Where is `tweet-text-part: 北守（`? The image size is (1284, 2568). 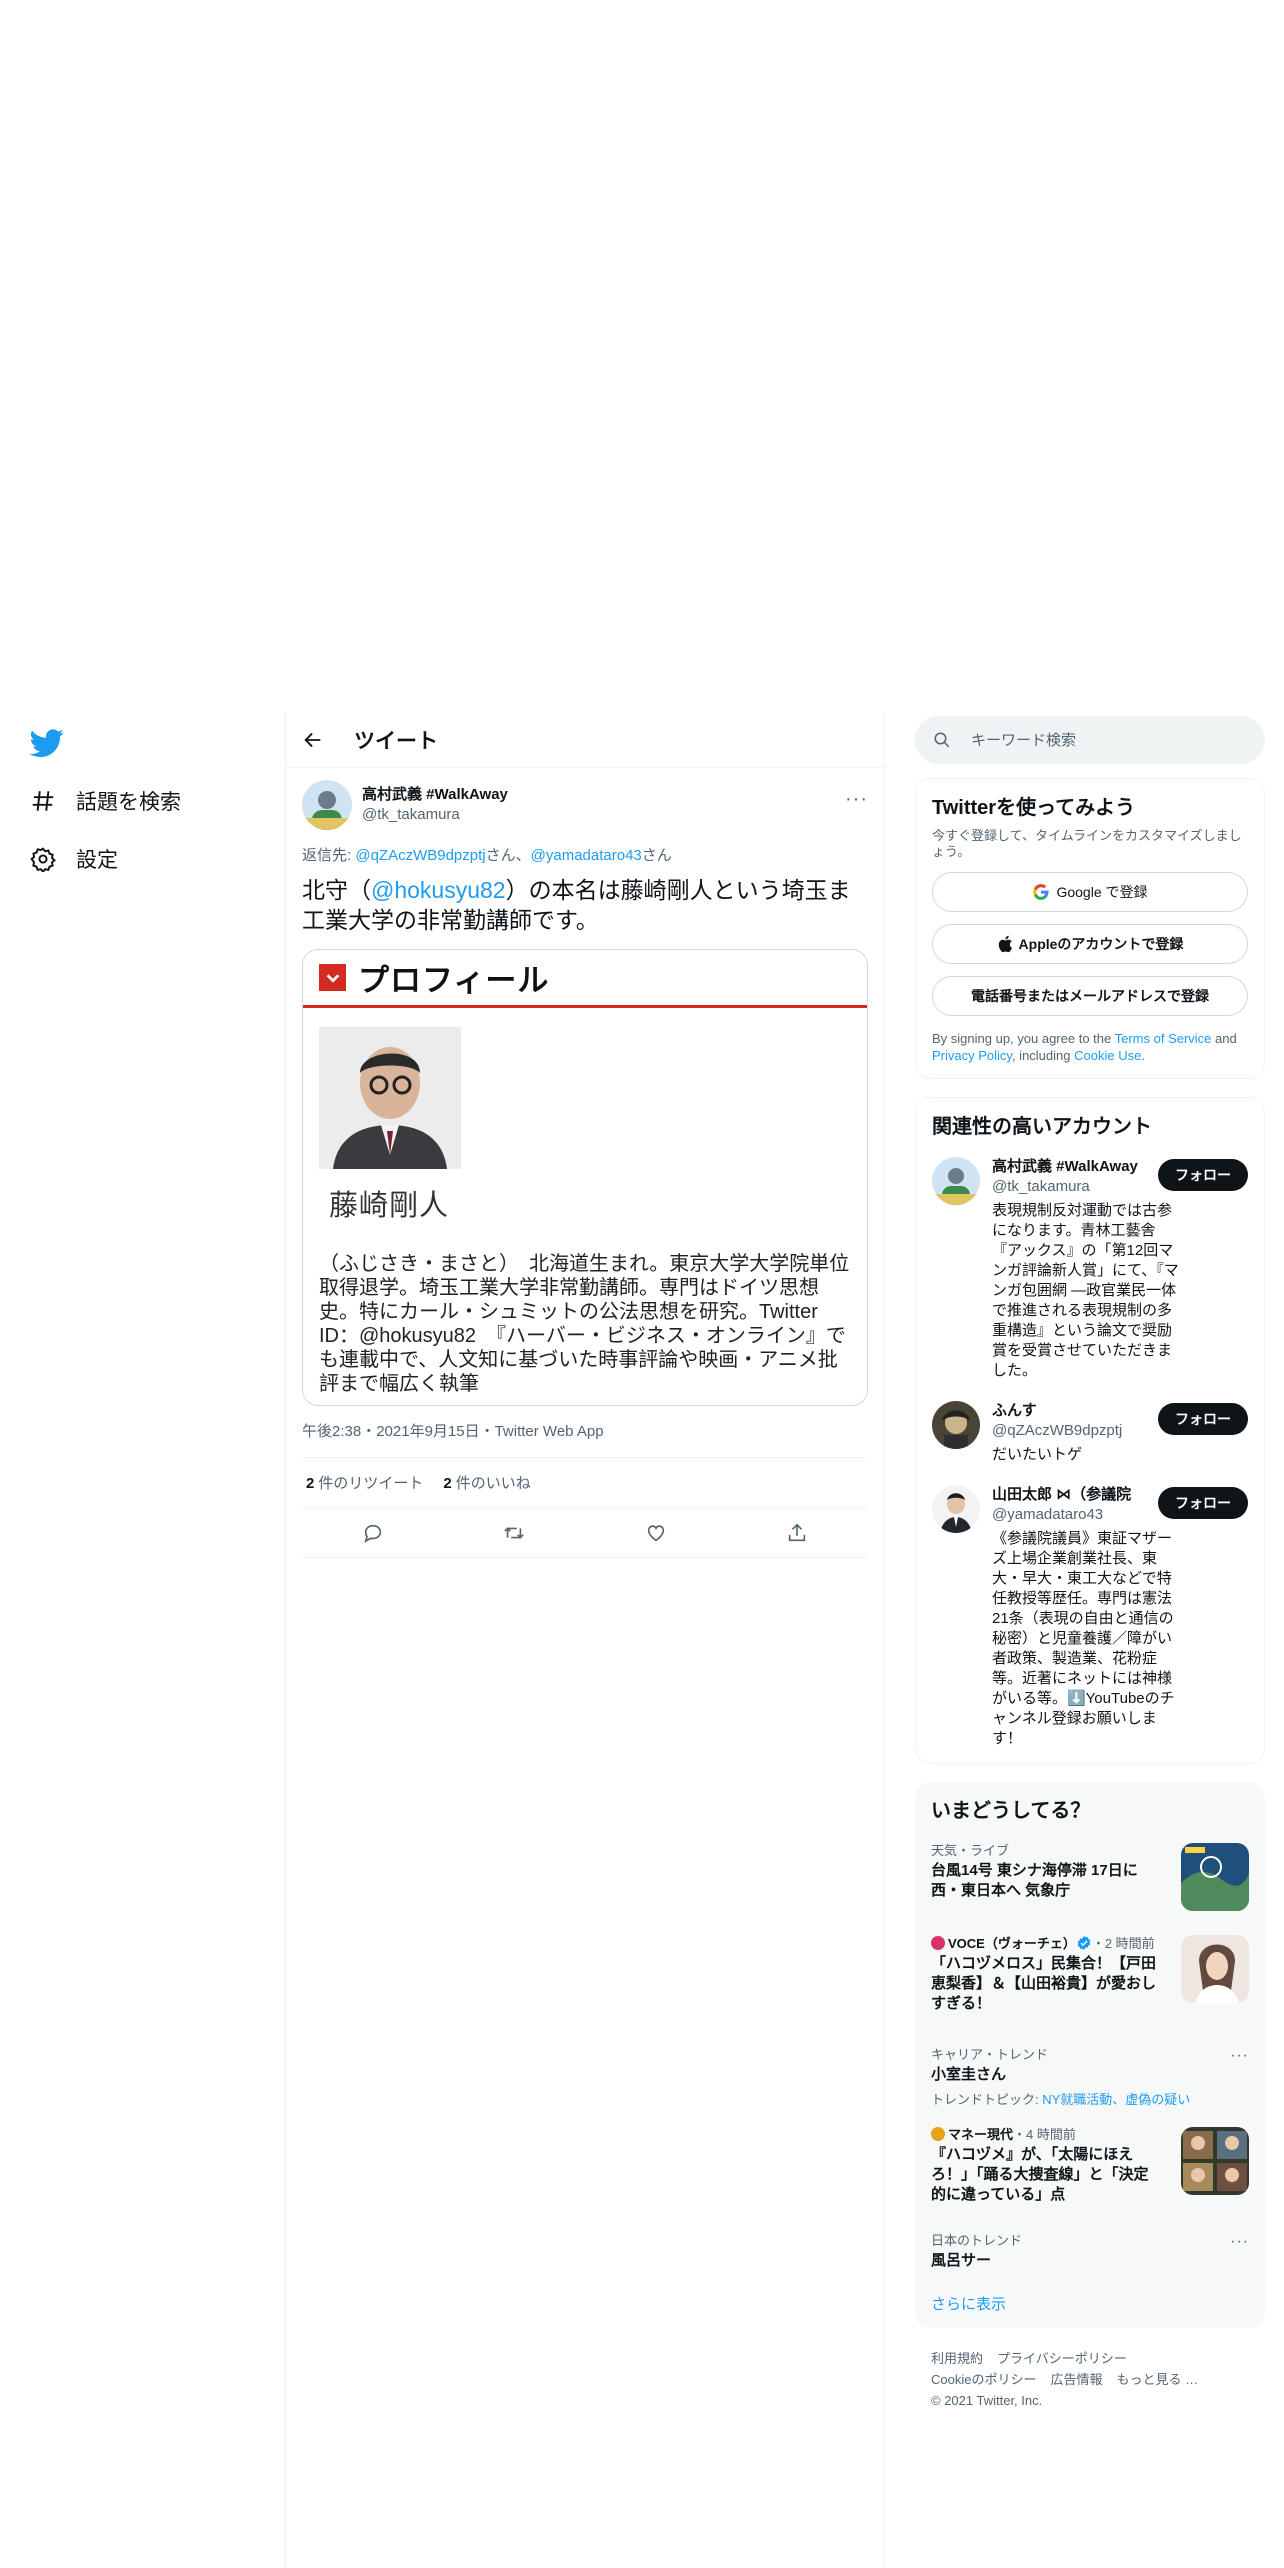 tweet-text-part: 北守（ is located at coordinates (336, 890).